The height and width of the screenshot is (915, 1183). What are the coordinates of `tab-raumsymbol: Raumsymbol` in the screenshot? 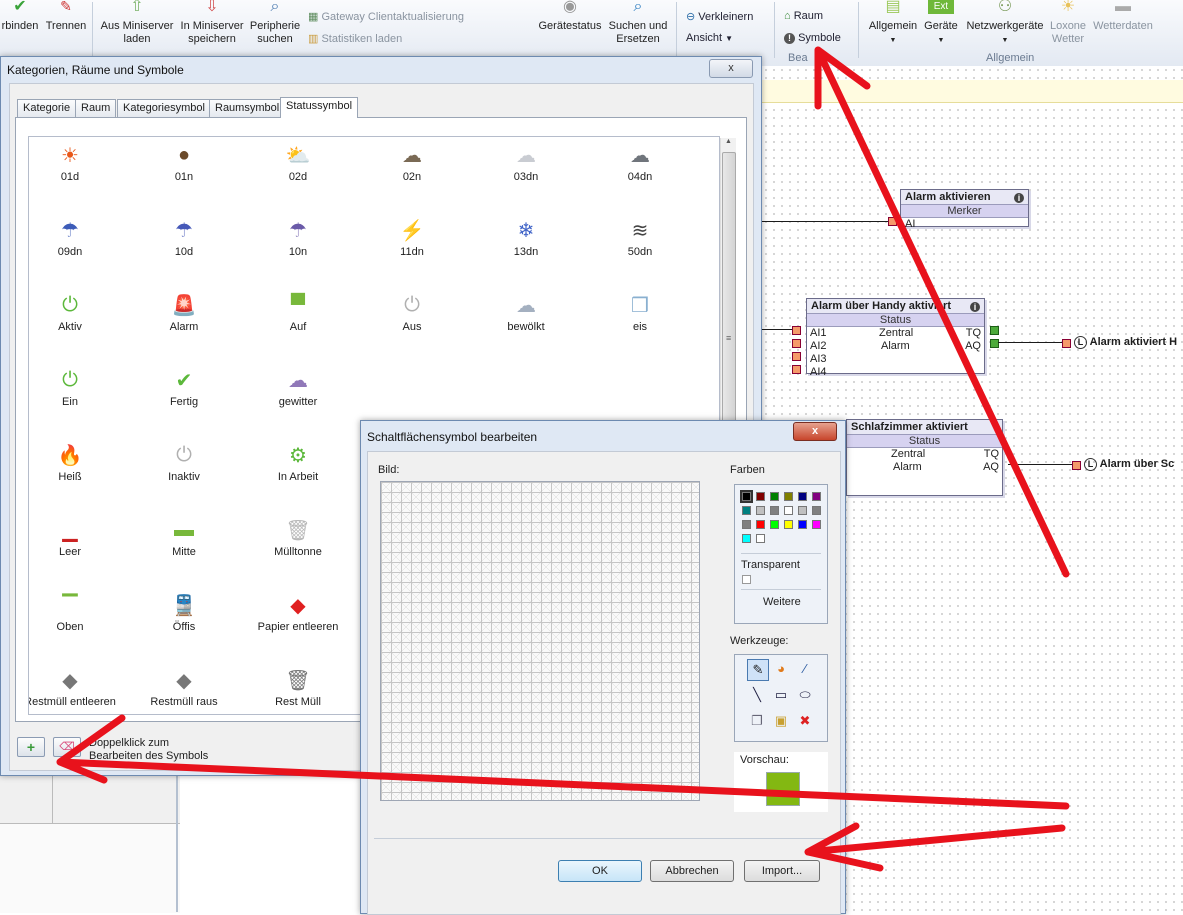 It's located at (247, 108).